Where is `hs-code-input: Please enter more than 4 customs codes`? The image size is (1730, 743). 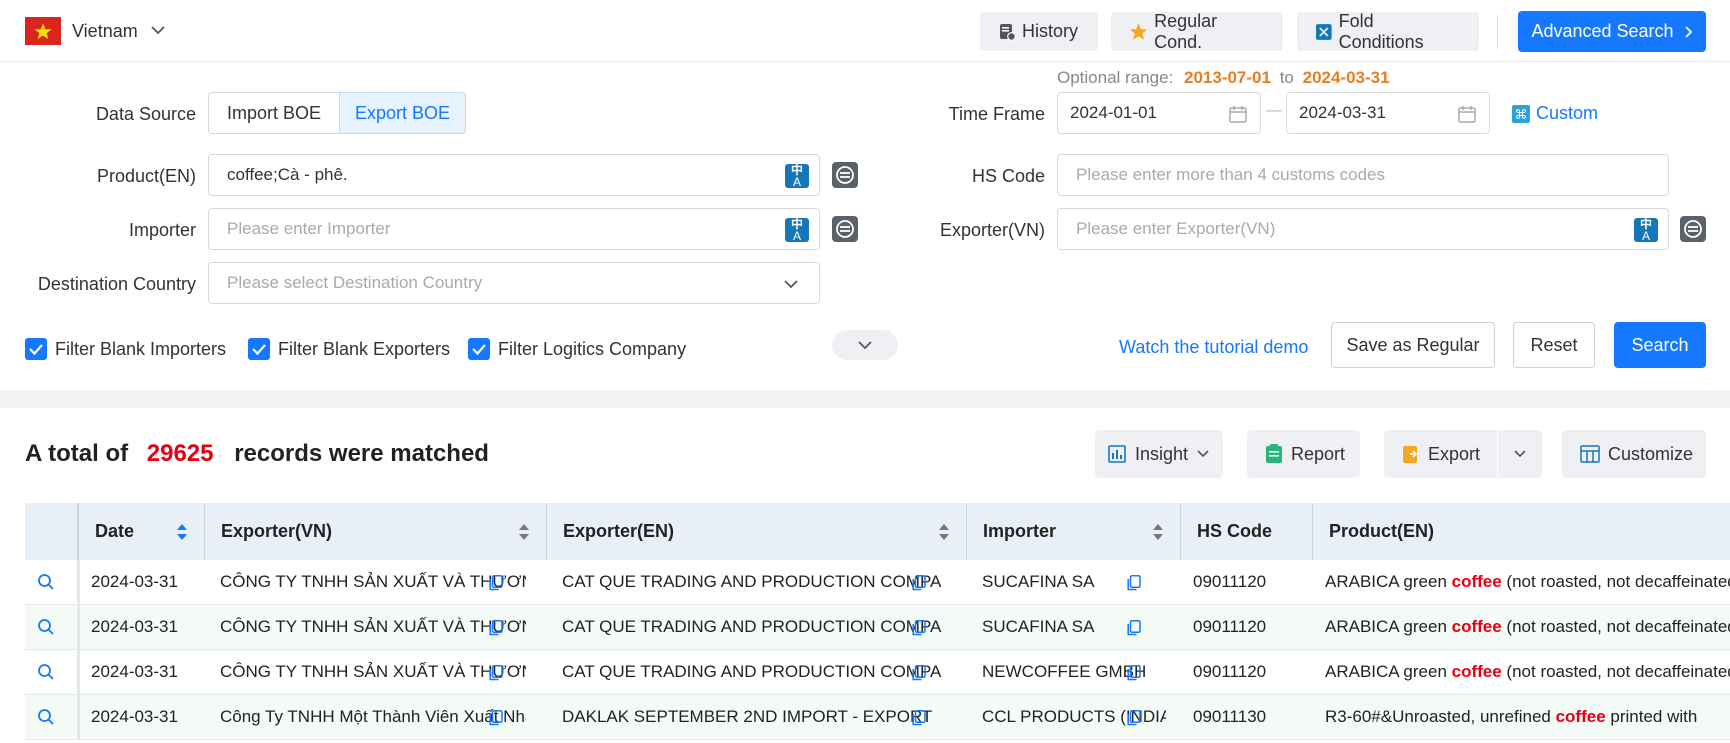 hs-code-input: Please enter more than 4 customs codes is located at coordinates (1363, 175).